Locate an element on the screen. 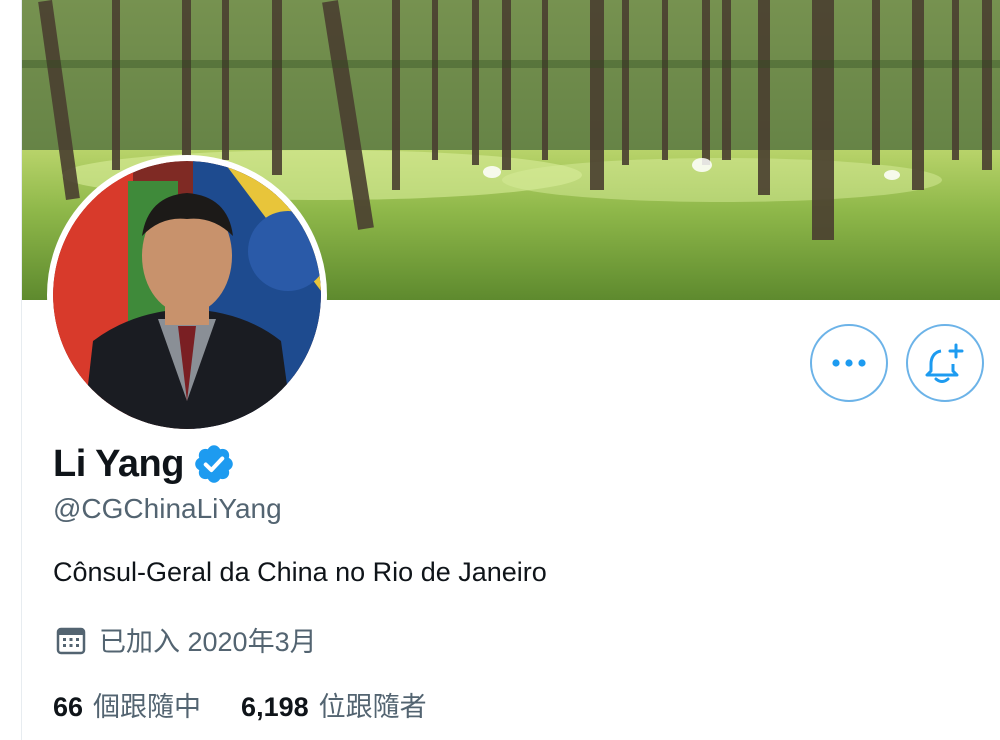 The image size is (1000, 740). profile-name-row: Li Yang is located at coordinates (144, 464).